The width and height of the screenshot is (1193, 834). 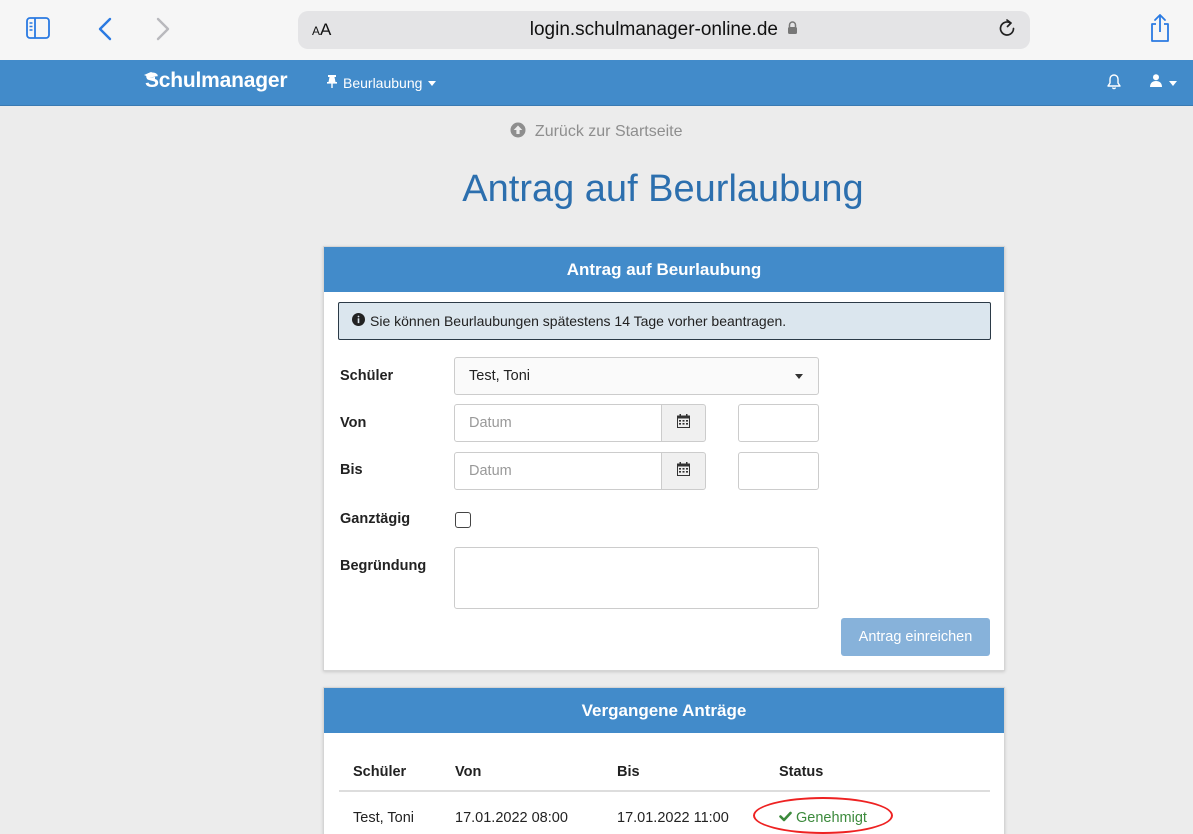 I want to click on fullday-label: Ganztägig, so click(x=375, y=519).